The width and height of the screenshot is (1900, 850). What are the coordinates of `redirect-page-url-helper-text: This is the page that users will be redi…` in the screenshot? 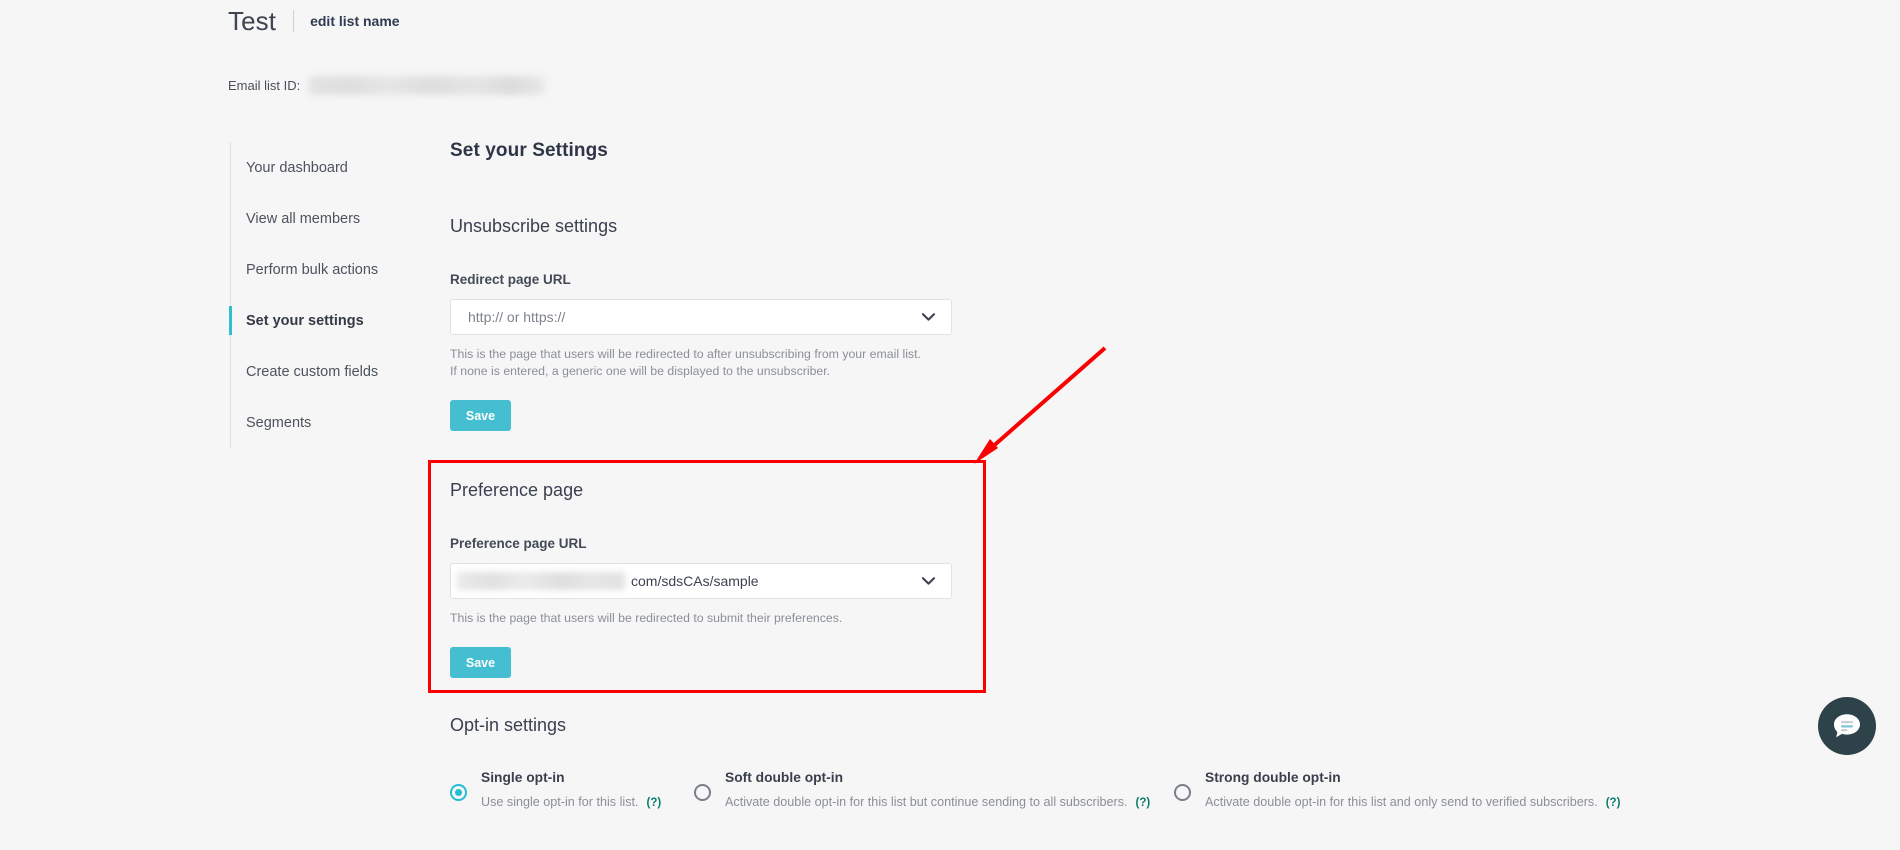 It's located at (685, 362).